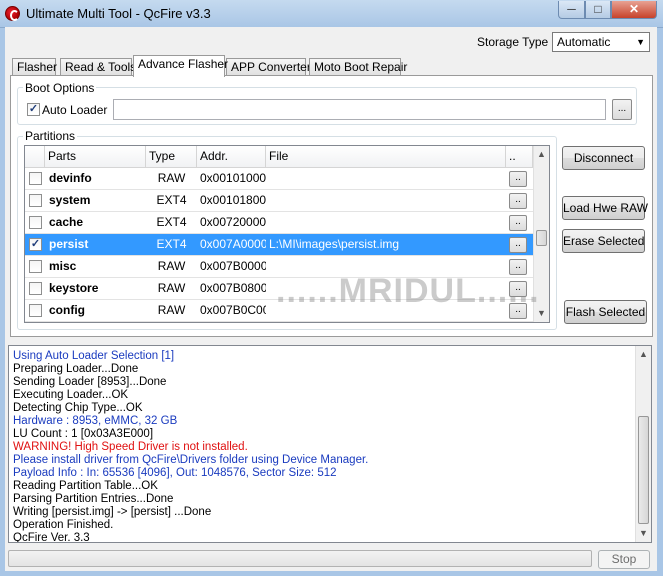  What do you see at coordinates (386, 157) in the screenshot?
I see `header-file: File` at bounding box center [386, 157].